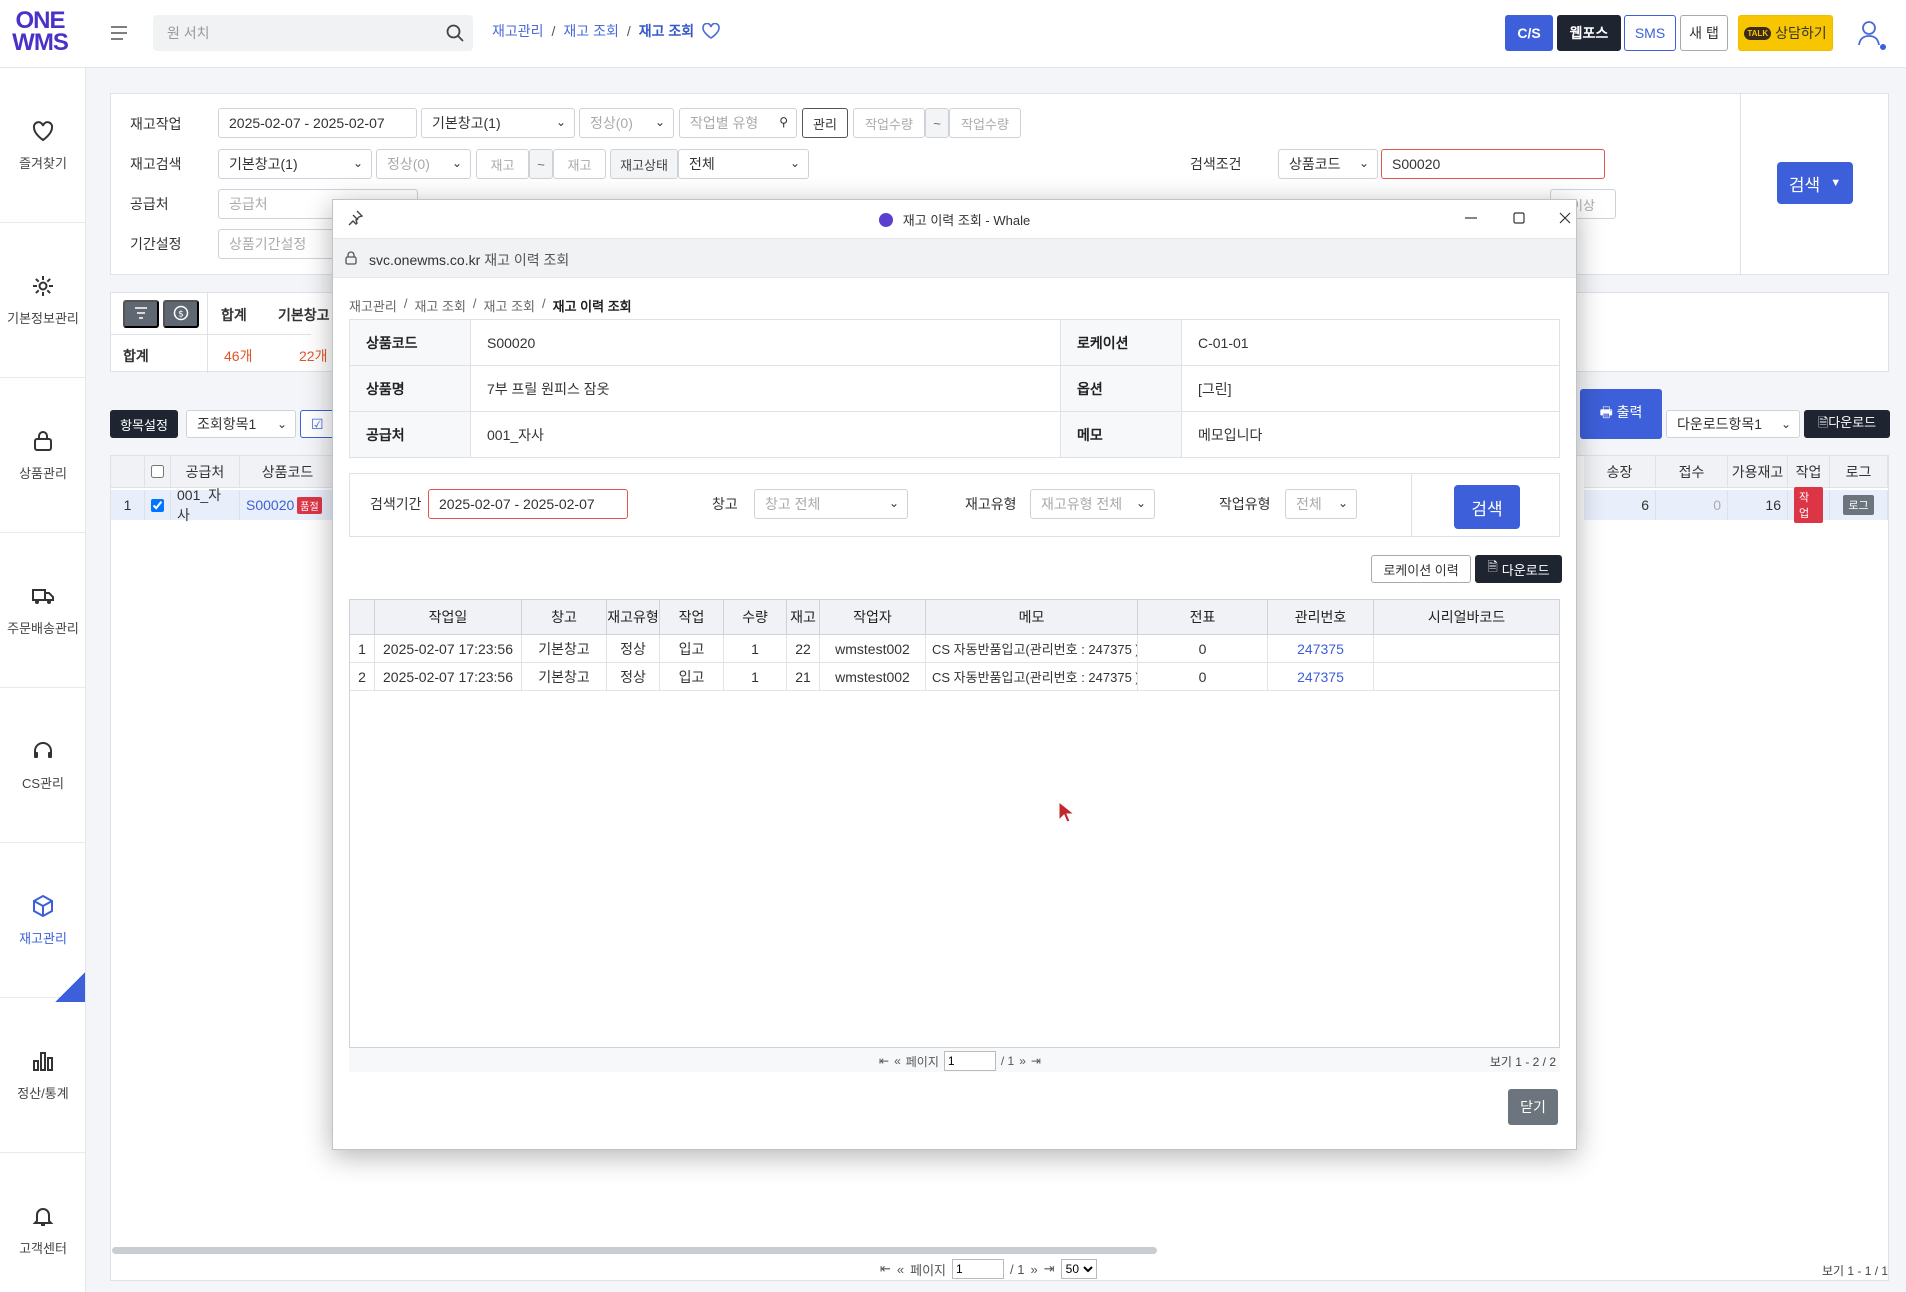  I want to click on grid-header: 작업자, so click(873, 617).